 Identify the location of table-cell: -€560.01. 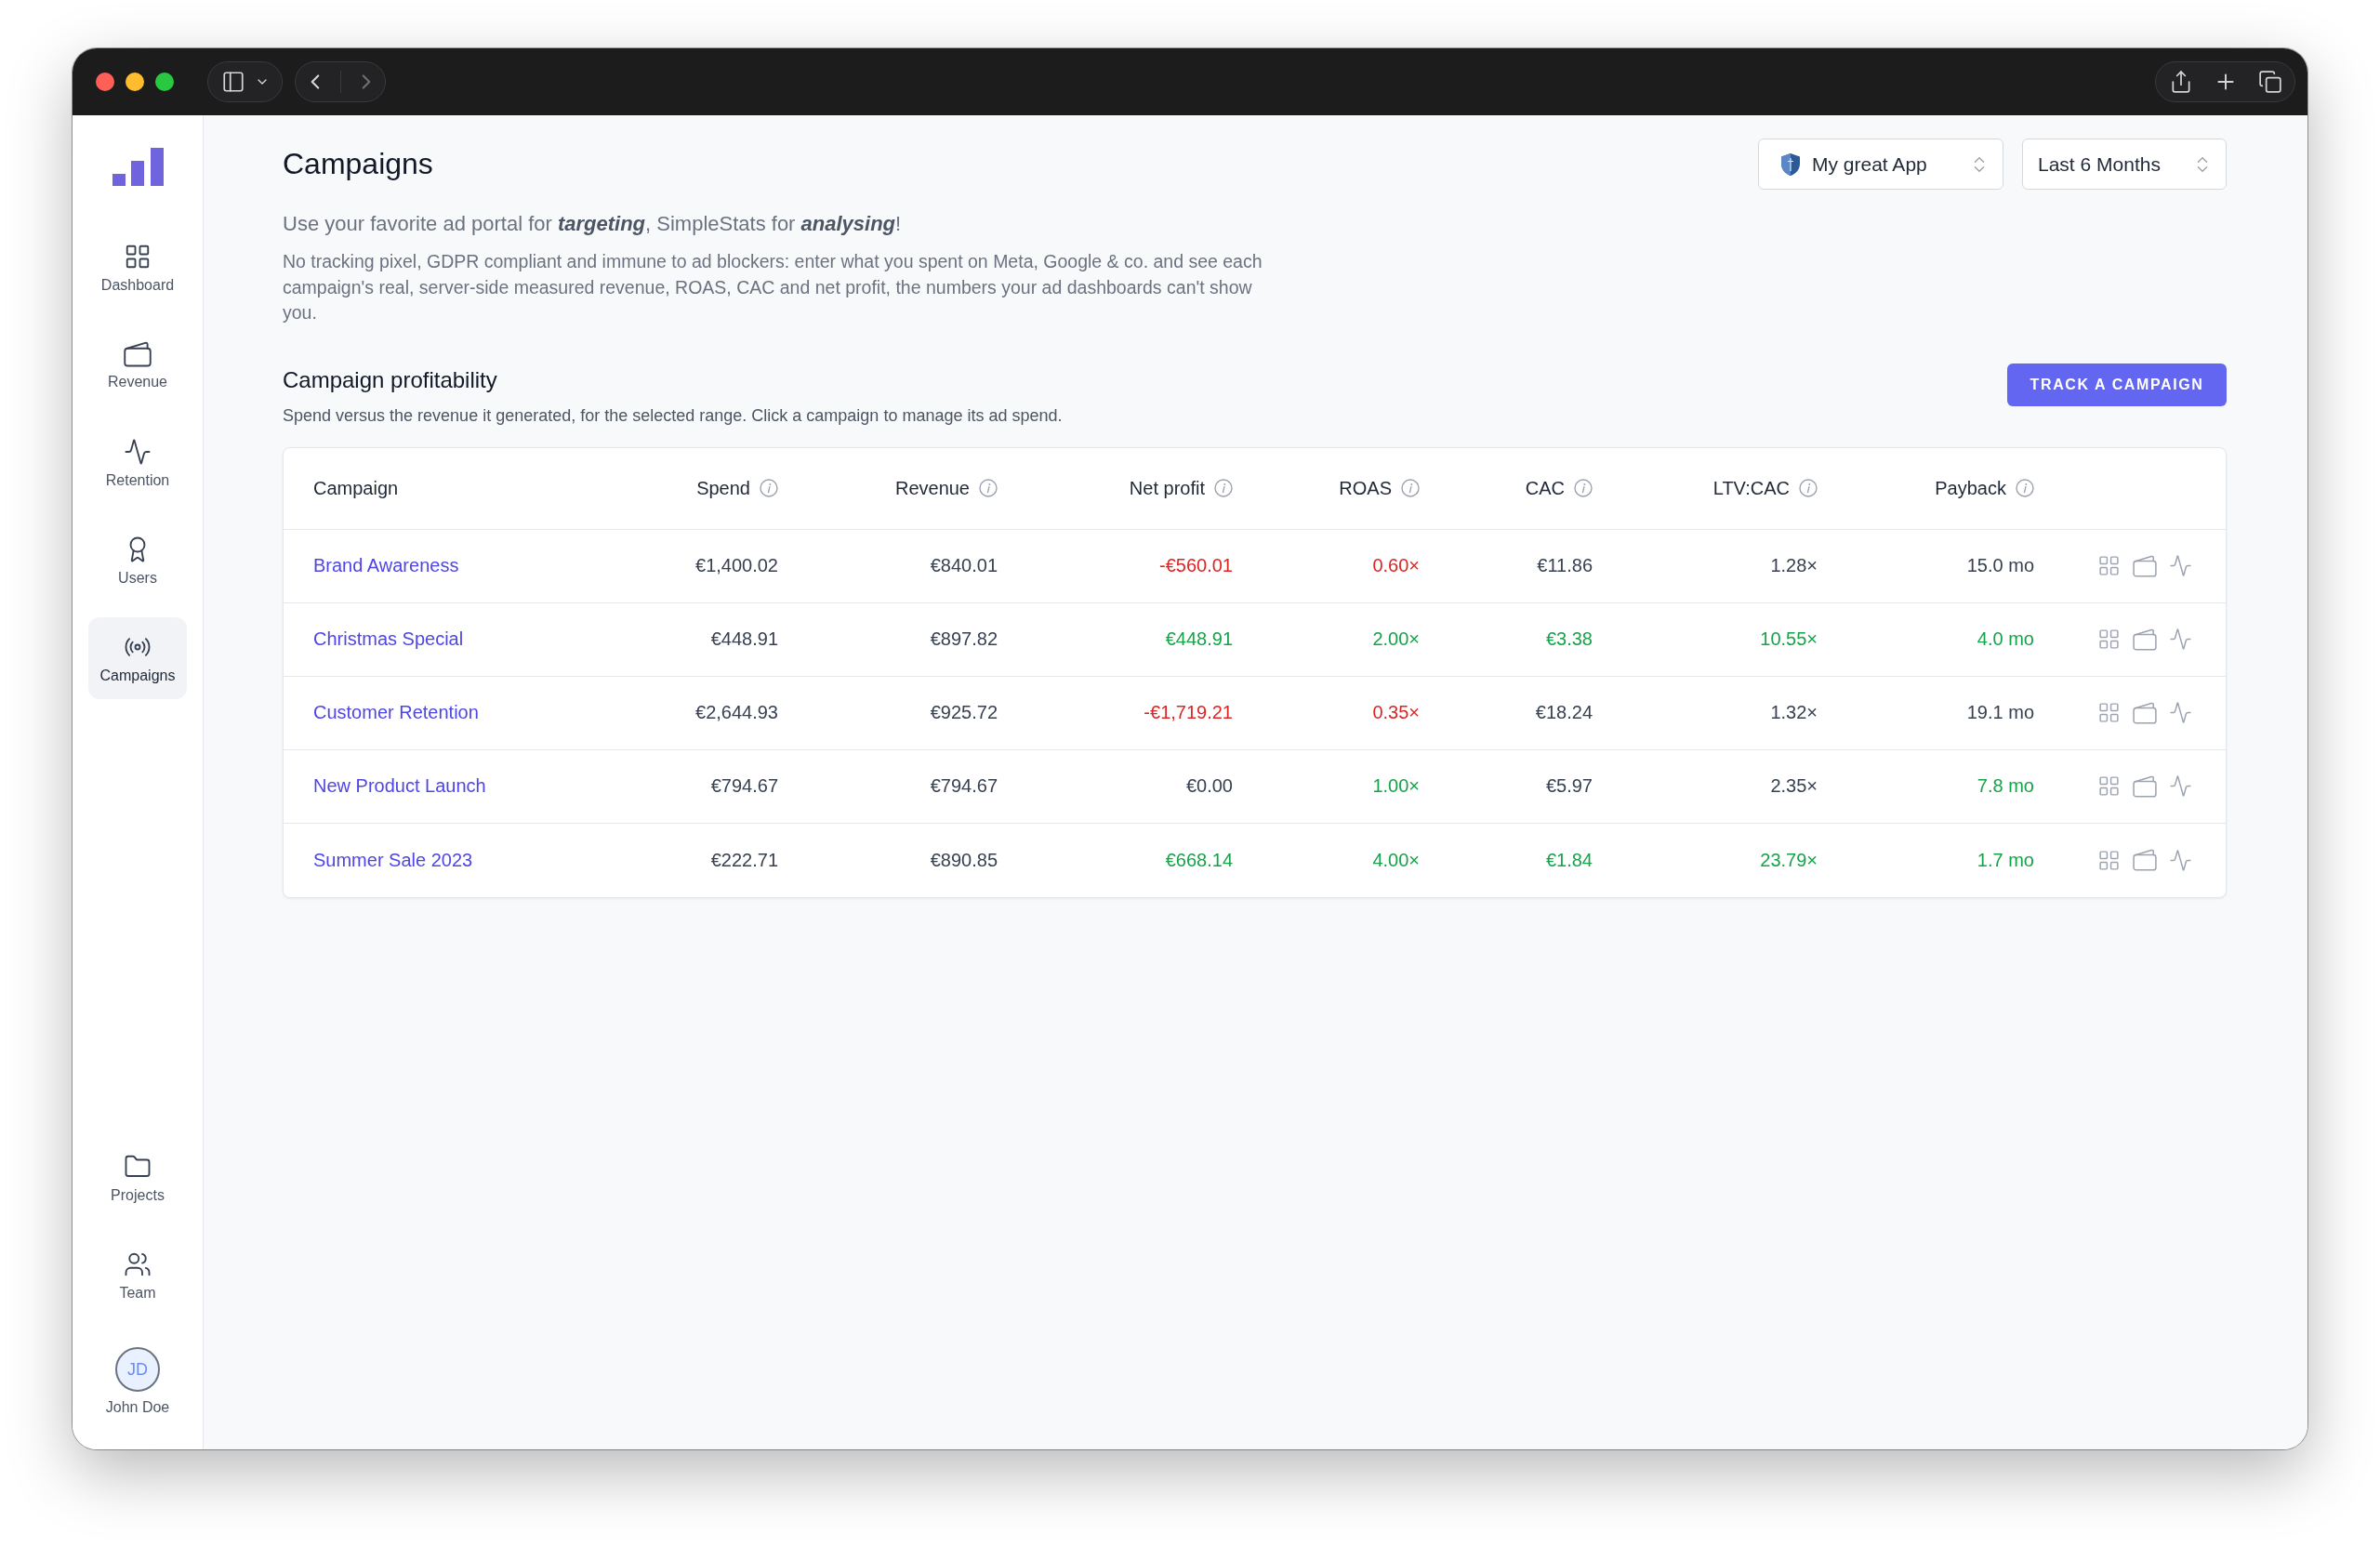
(1196, 565).